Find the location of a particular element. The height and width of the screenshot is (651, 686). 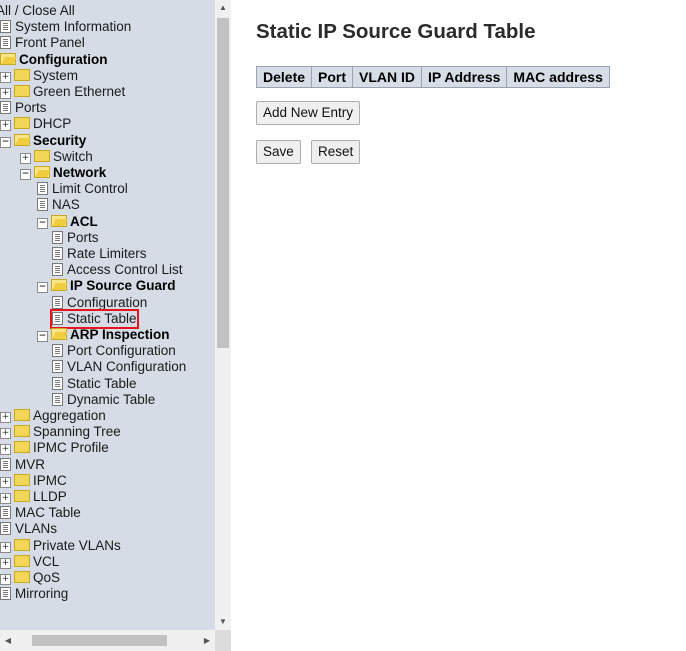

nav-item-ipmc-profile: + IPMC Profile is located at coordinates (54, 448).